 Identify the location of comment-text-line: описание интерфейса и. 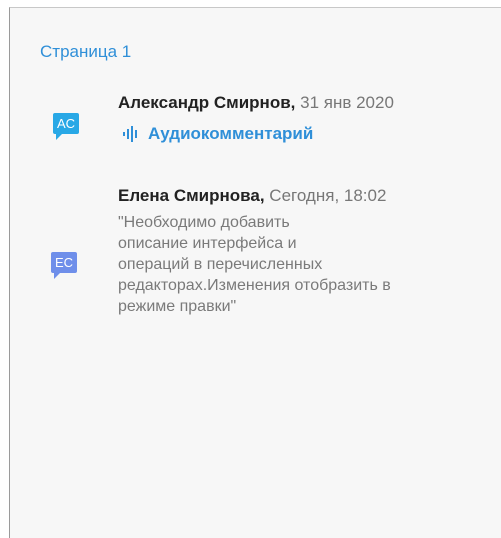
(207, 243).